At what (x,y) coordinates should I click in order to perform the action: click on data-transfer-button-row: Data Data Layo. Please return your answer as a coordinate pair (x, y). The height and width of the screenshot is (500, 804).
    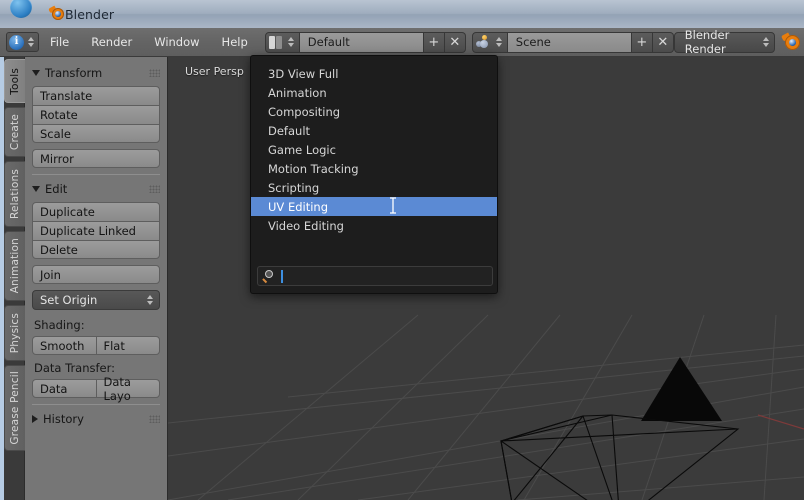
    Looking at the image, I should click on (96, 389).